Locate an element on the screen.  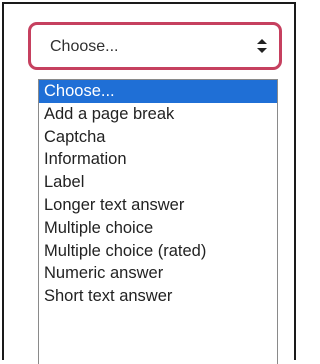
dropdown-option-add-page-break: Add a page break is located at coordinates (158, 114).